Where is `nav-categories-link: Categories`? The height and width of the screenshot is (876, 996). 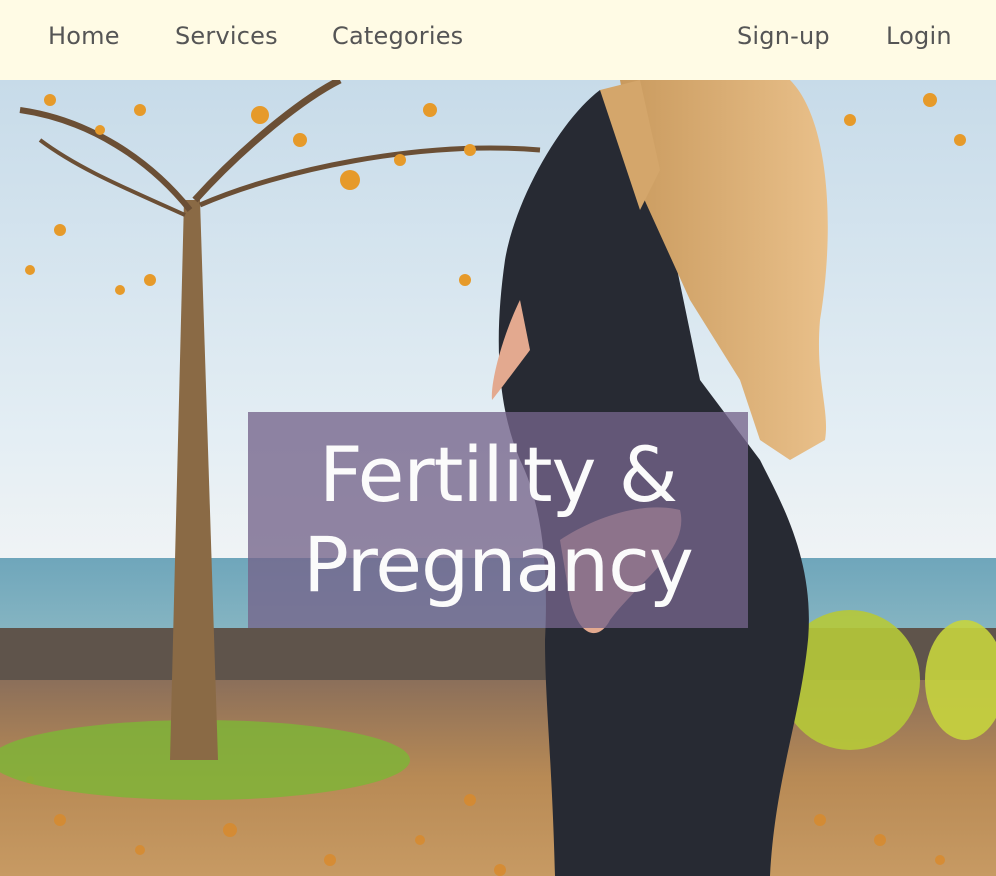
nav-categories-link: Categories is located at coordinates (397, 36).